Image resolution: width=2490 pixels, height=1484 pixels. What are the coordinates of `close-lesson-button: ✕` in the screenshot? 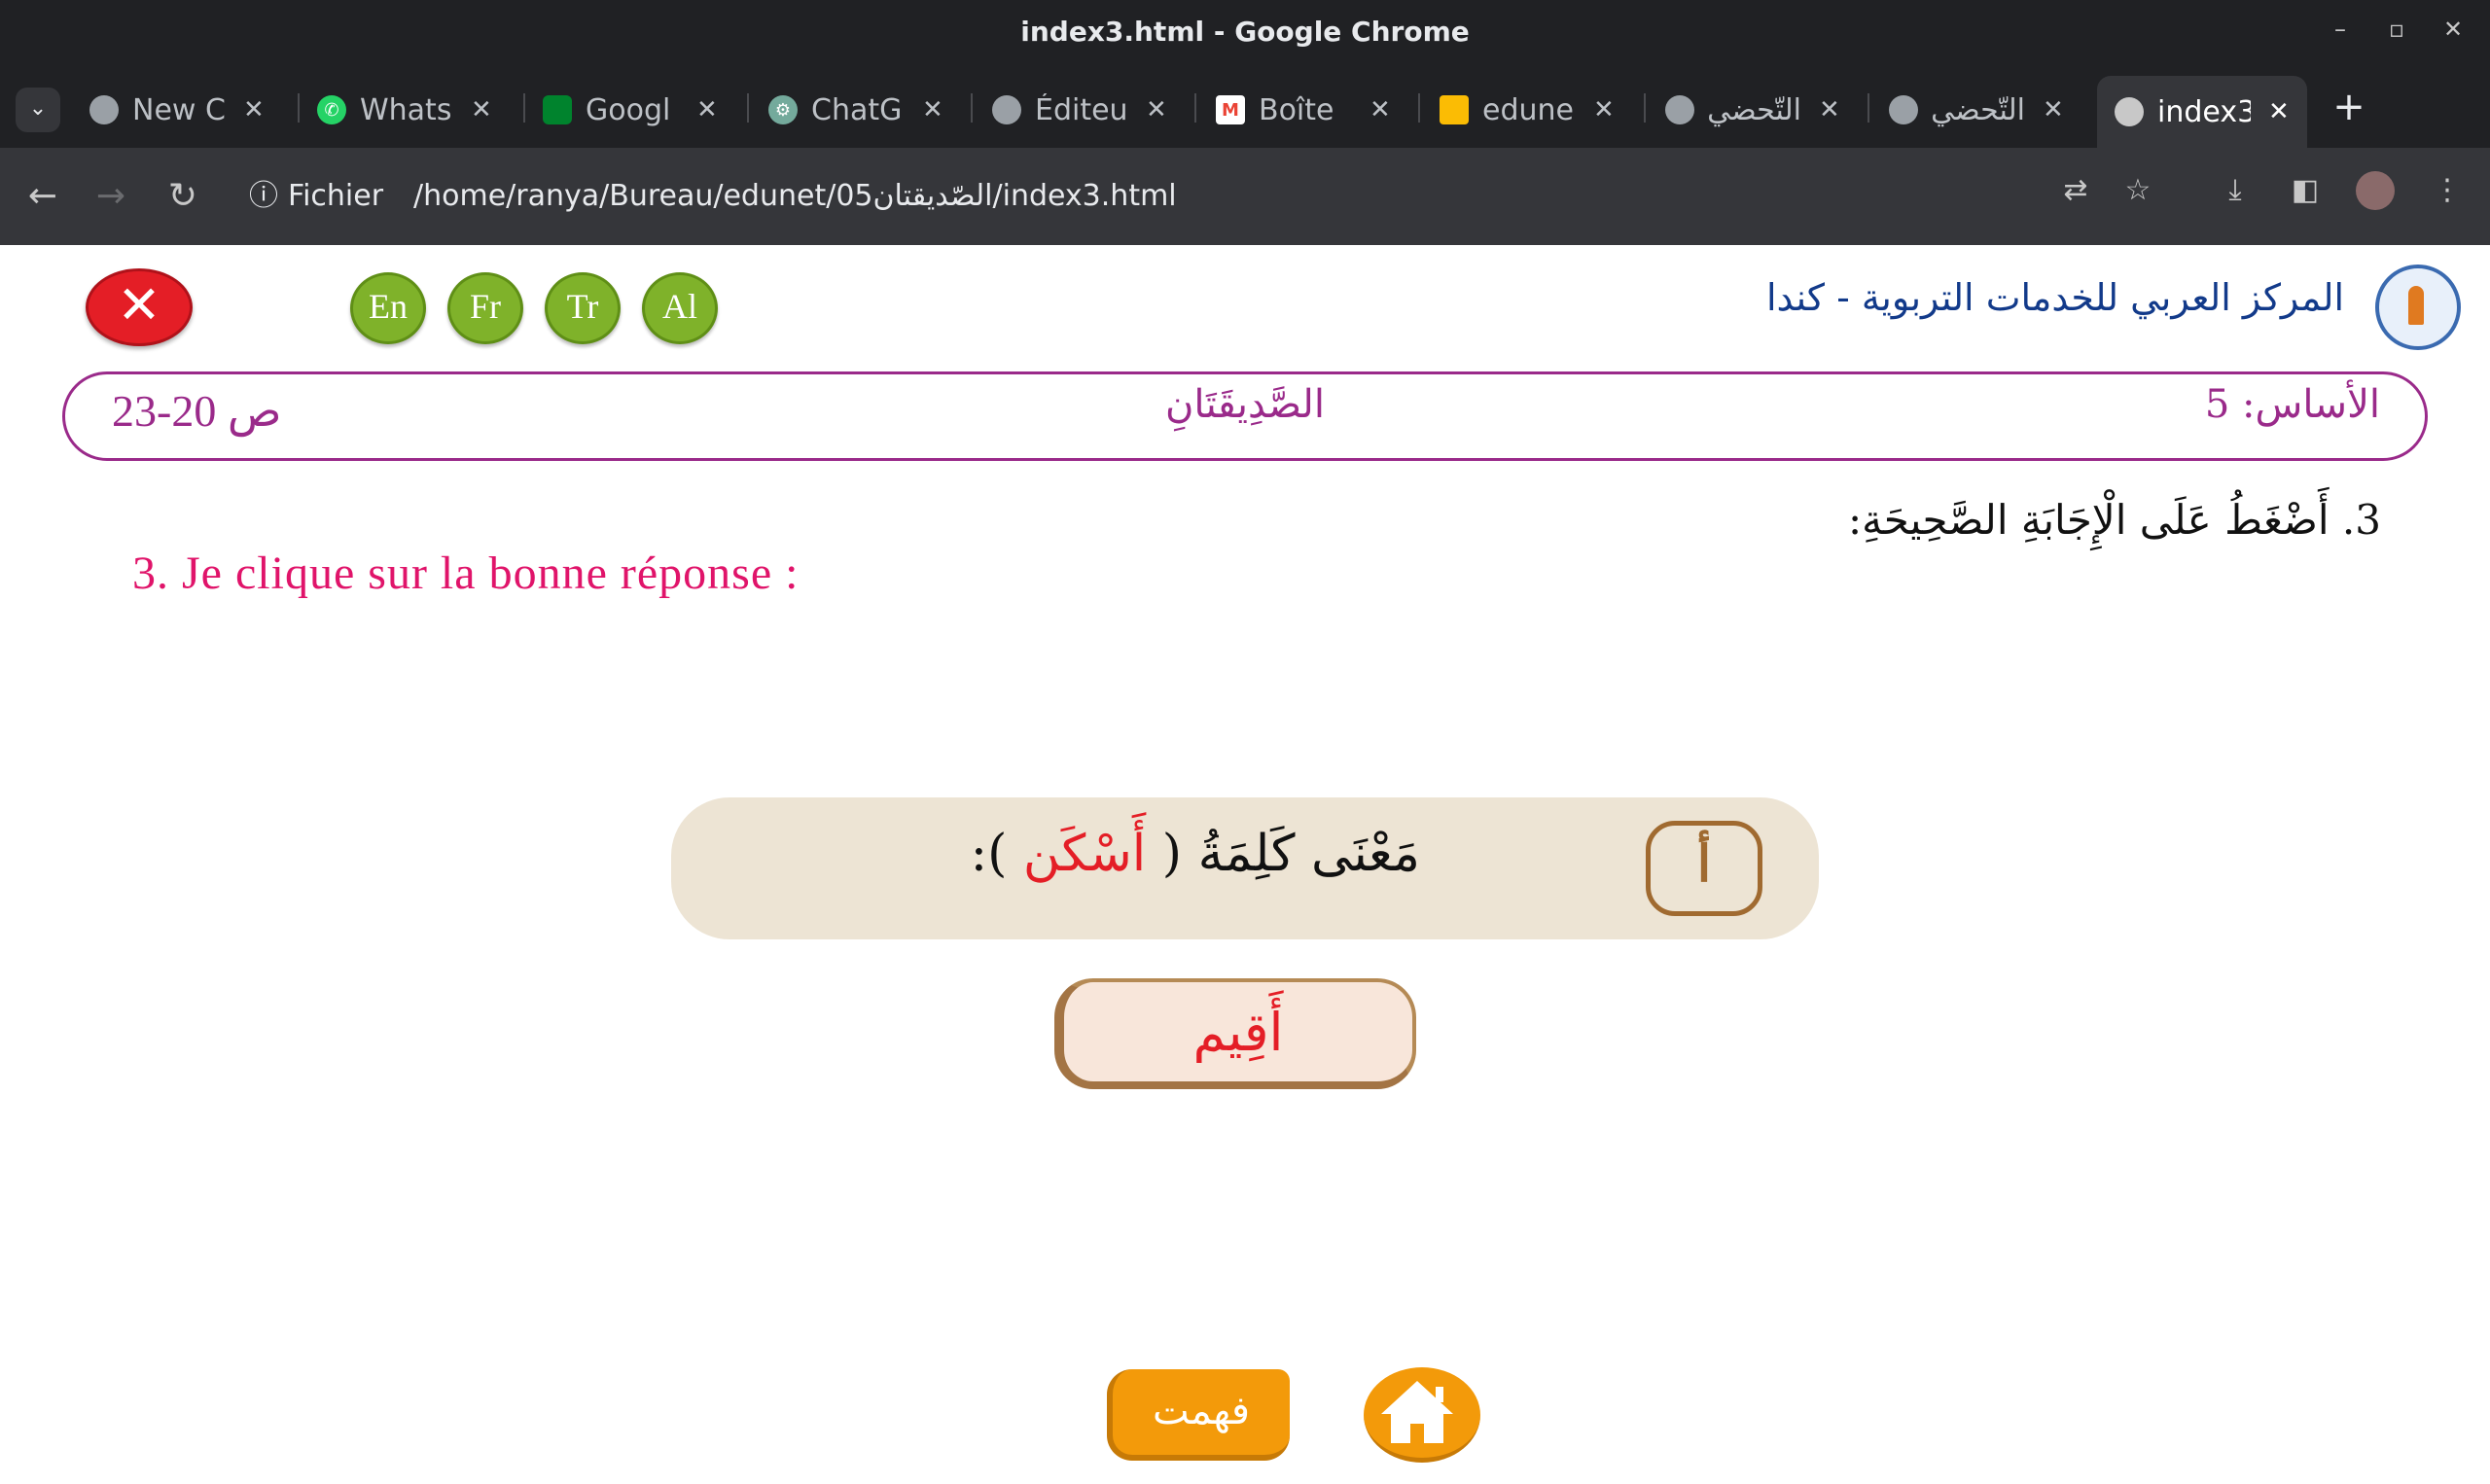 It's located at (139, 307).